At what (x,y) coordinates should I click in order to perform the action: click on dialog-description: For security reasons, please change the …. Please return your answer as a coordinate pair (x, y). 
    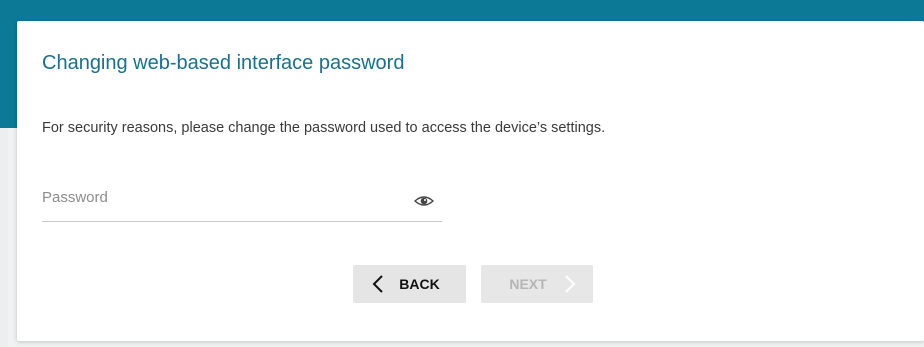
    Looking at the image, I should click on (324, 128).